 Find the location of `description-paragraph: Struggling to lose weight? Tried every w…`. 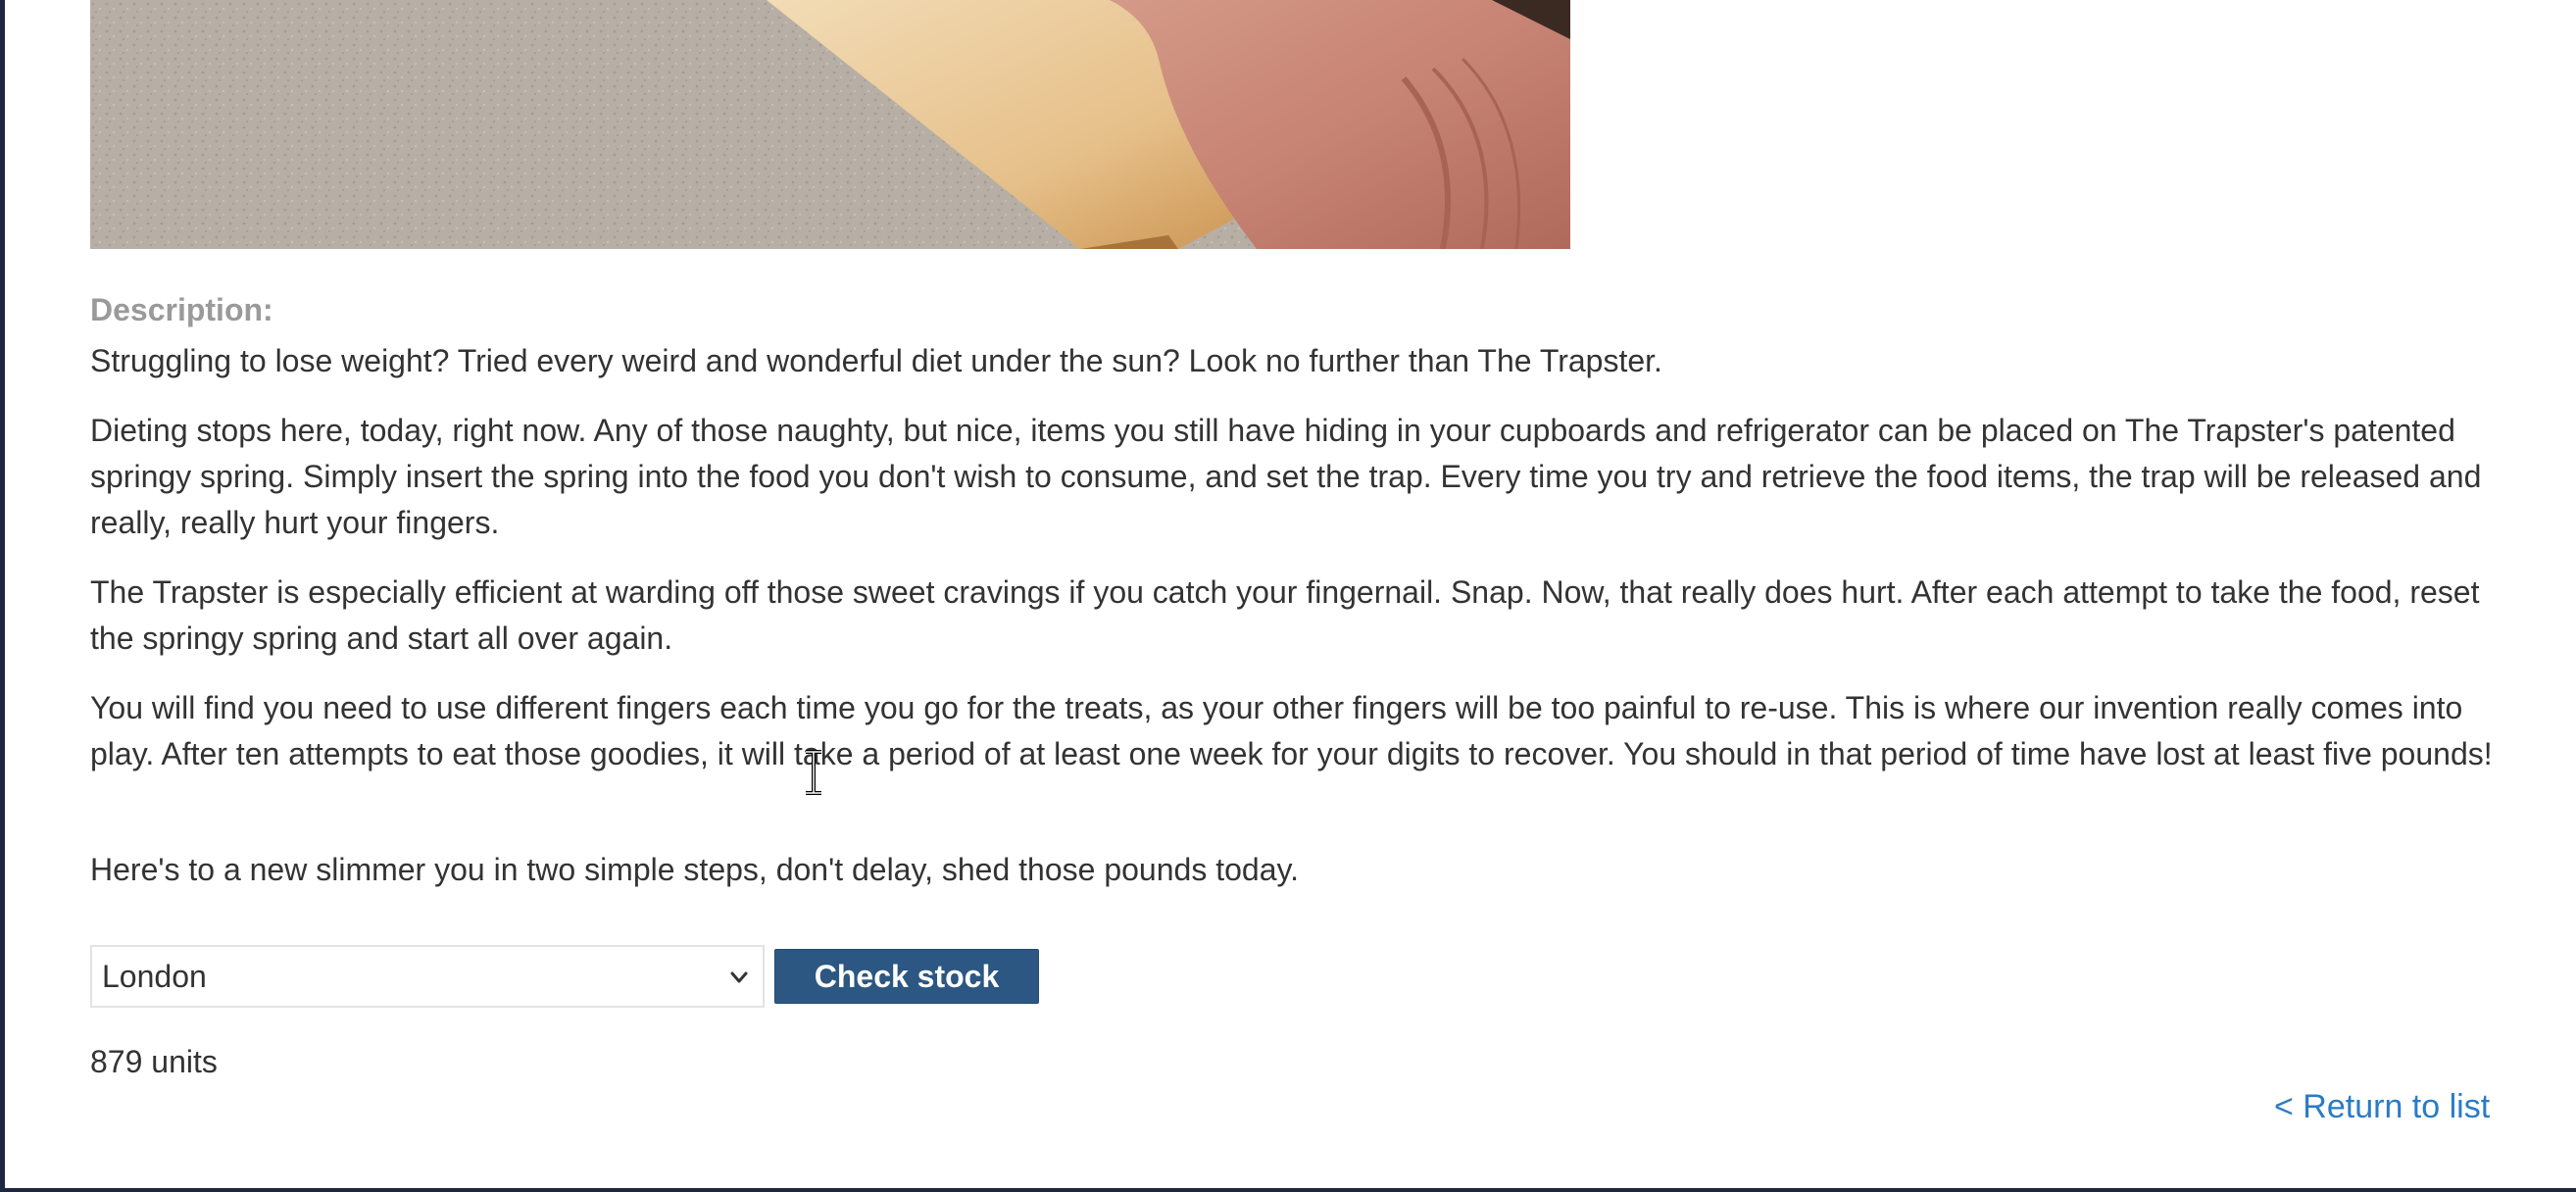

description-paragraph: Struggling to lose weight? Tried every w… is located at coordinates (876, 360).